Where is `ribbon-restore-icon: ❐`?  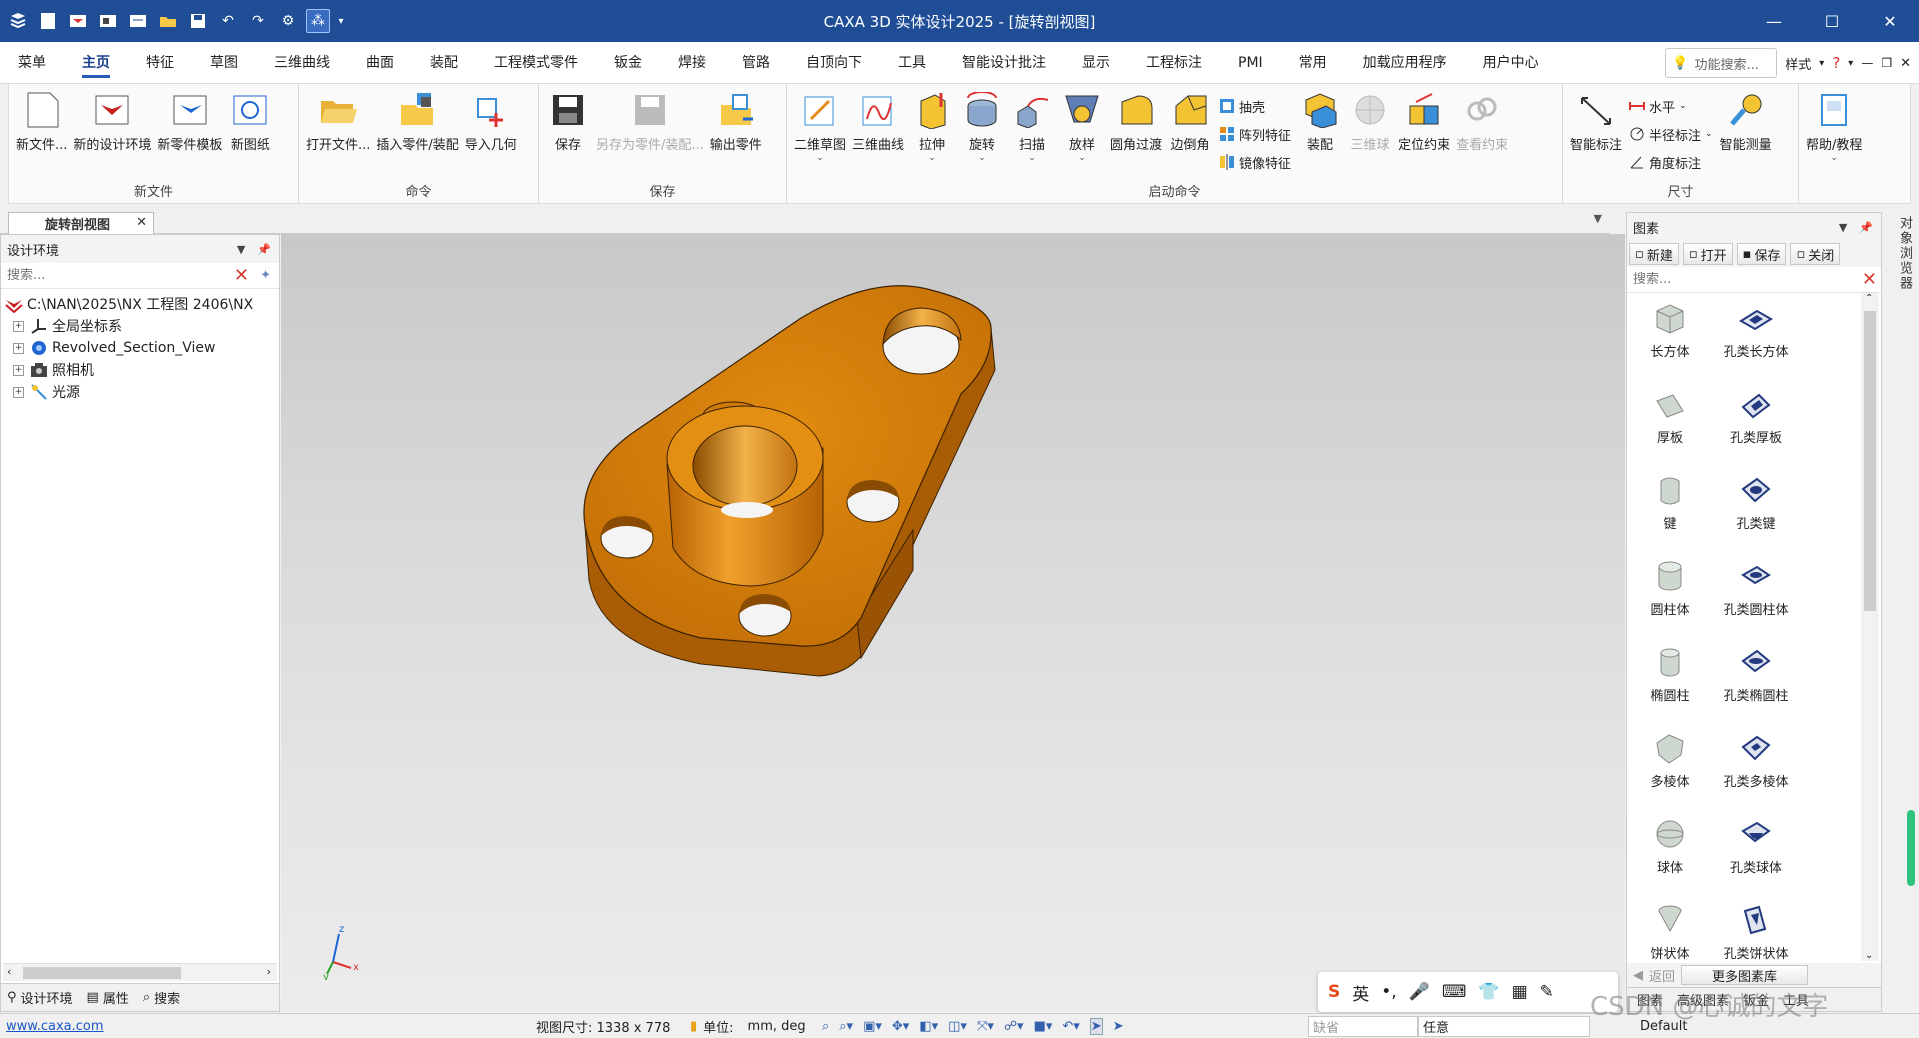
ribbon-restore-icon: ❐ is located at coordinates (1886, 63).